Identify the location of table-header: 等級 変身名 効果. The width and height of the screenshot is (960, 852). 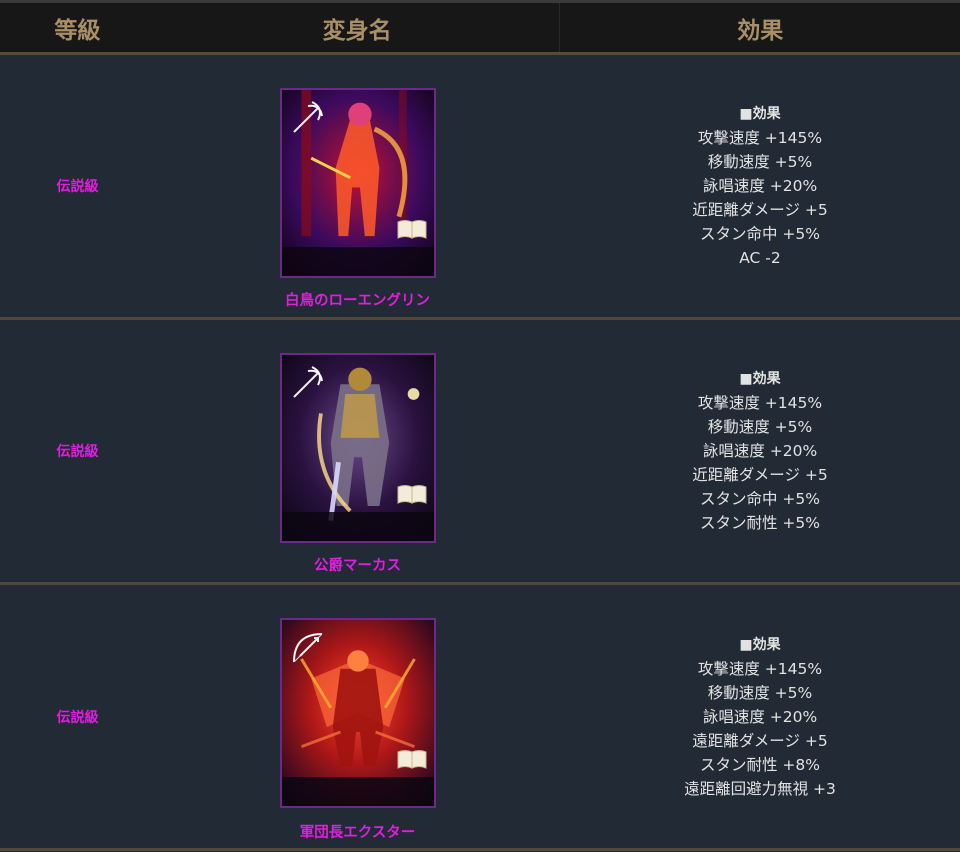
(480, 29).